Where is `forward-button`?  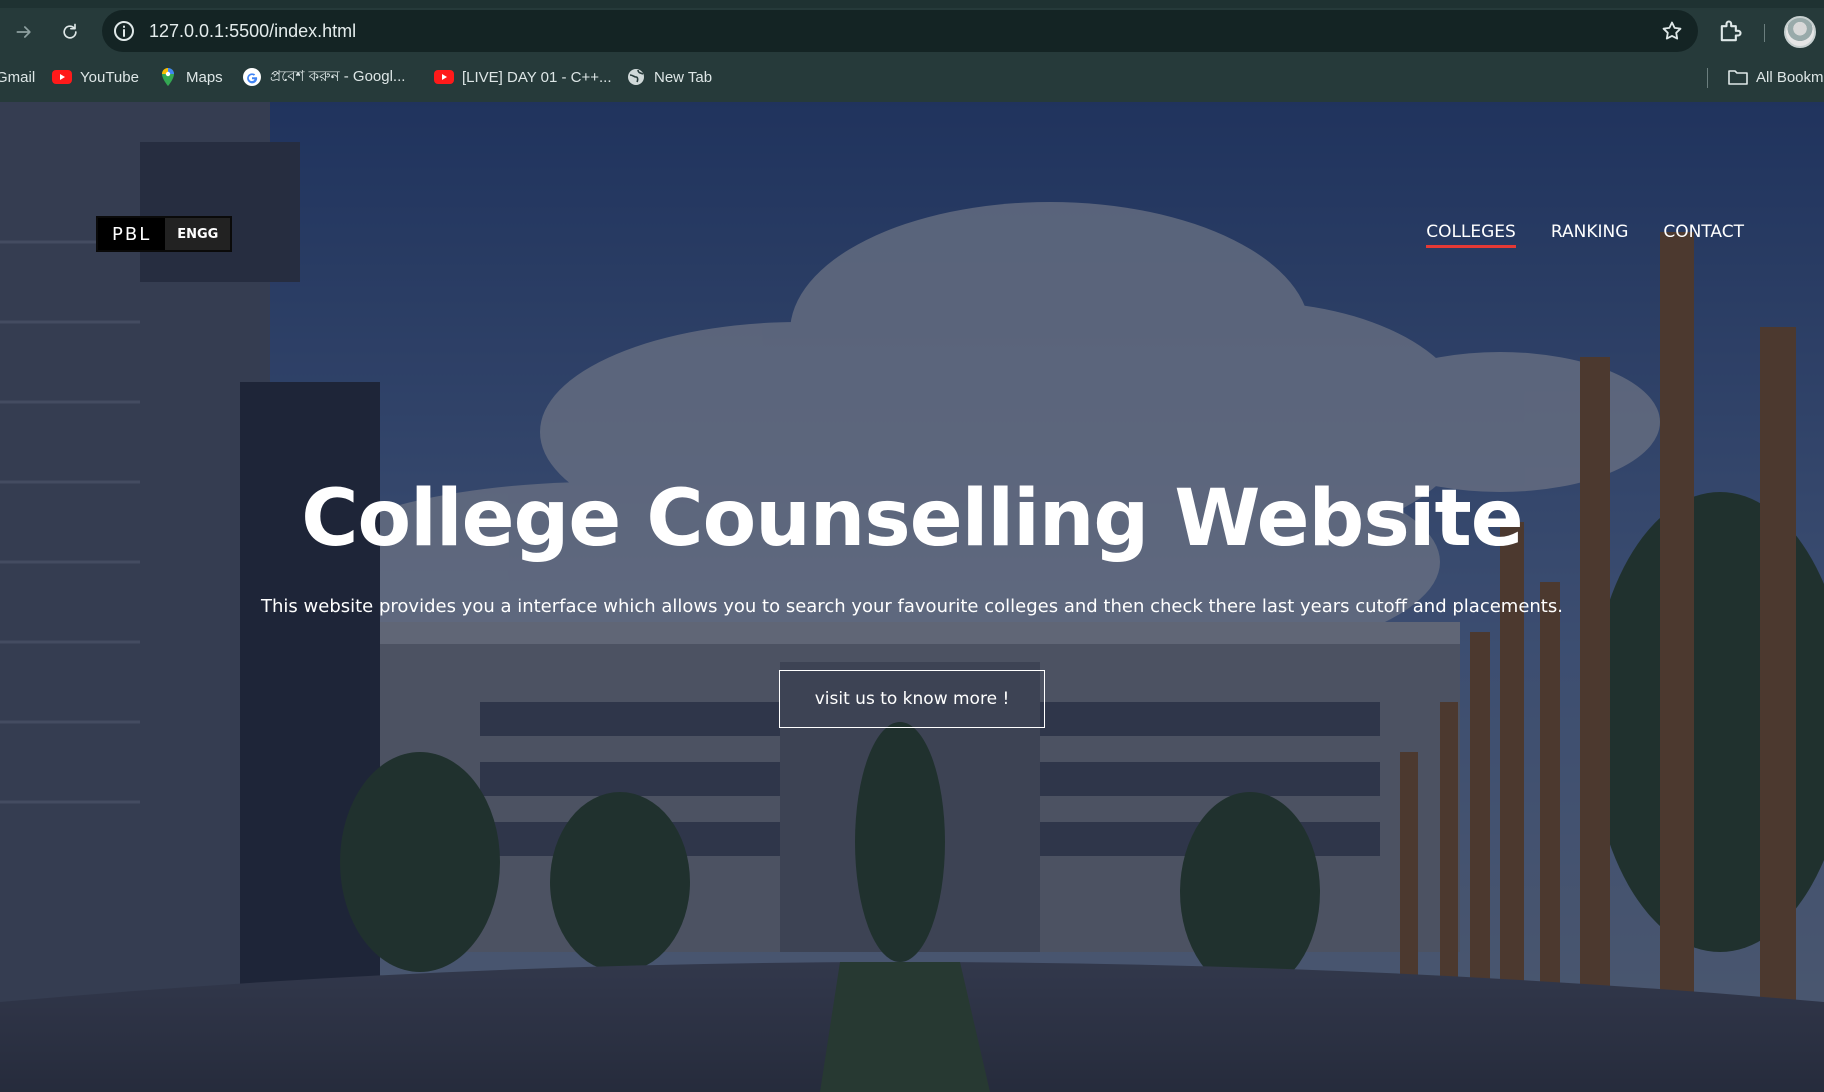 forward-button is located at coordinates (24, 32).